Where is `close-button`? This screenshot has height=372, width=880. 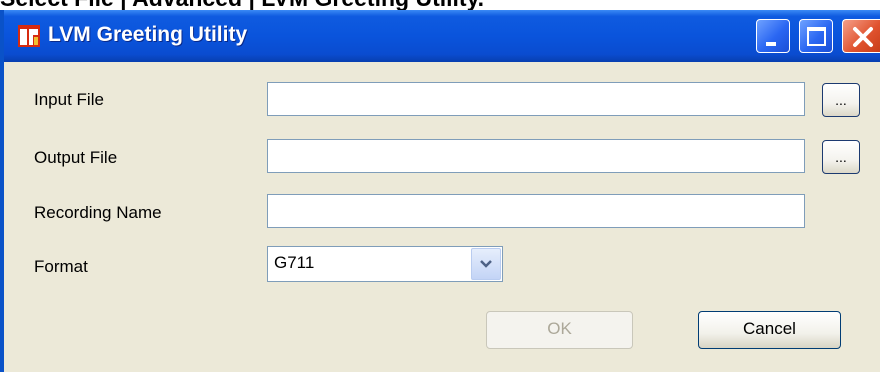 close-button is located at coordinates (861, 36).